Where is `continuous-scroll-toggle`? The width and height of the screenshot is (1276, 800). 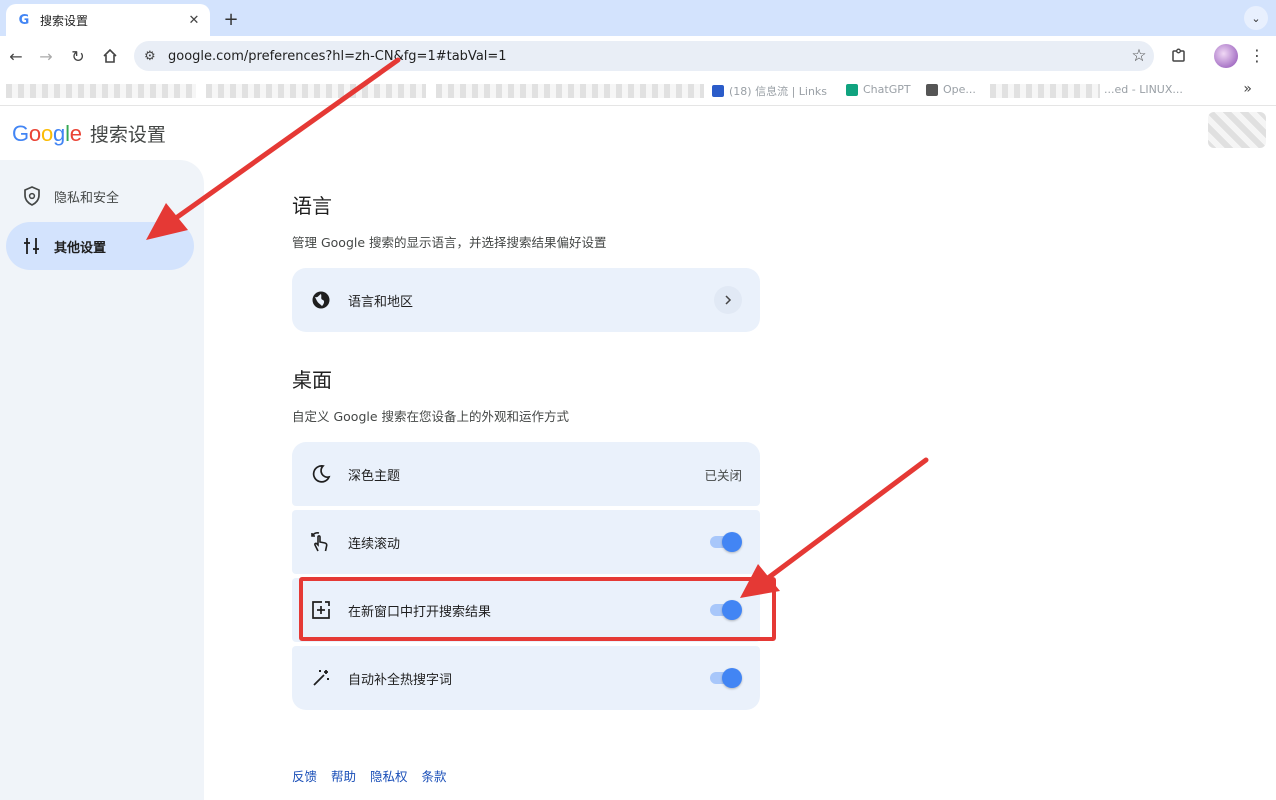
continuous-scroll-toggle is located at coordinates (725, 542).